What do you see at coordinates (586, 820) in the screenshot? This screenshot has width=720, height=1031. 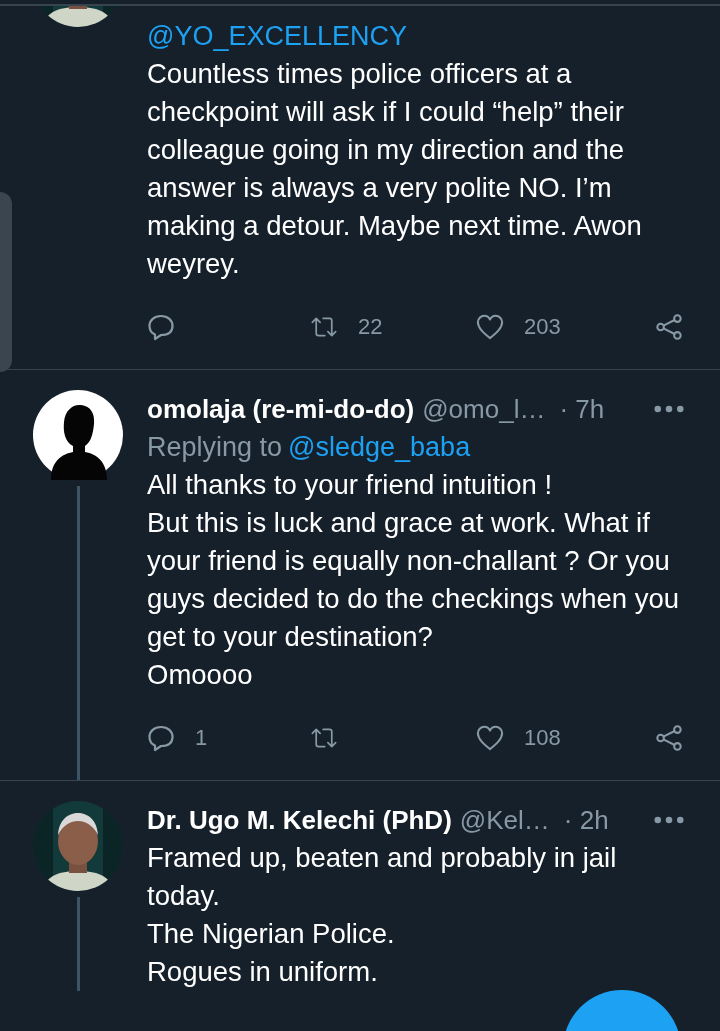 I see `timestamp: · 2h` at bounding box center [586, 820].